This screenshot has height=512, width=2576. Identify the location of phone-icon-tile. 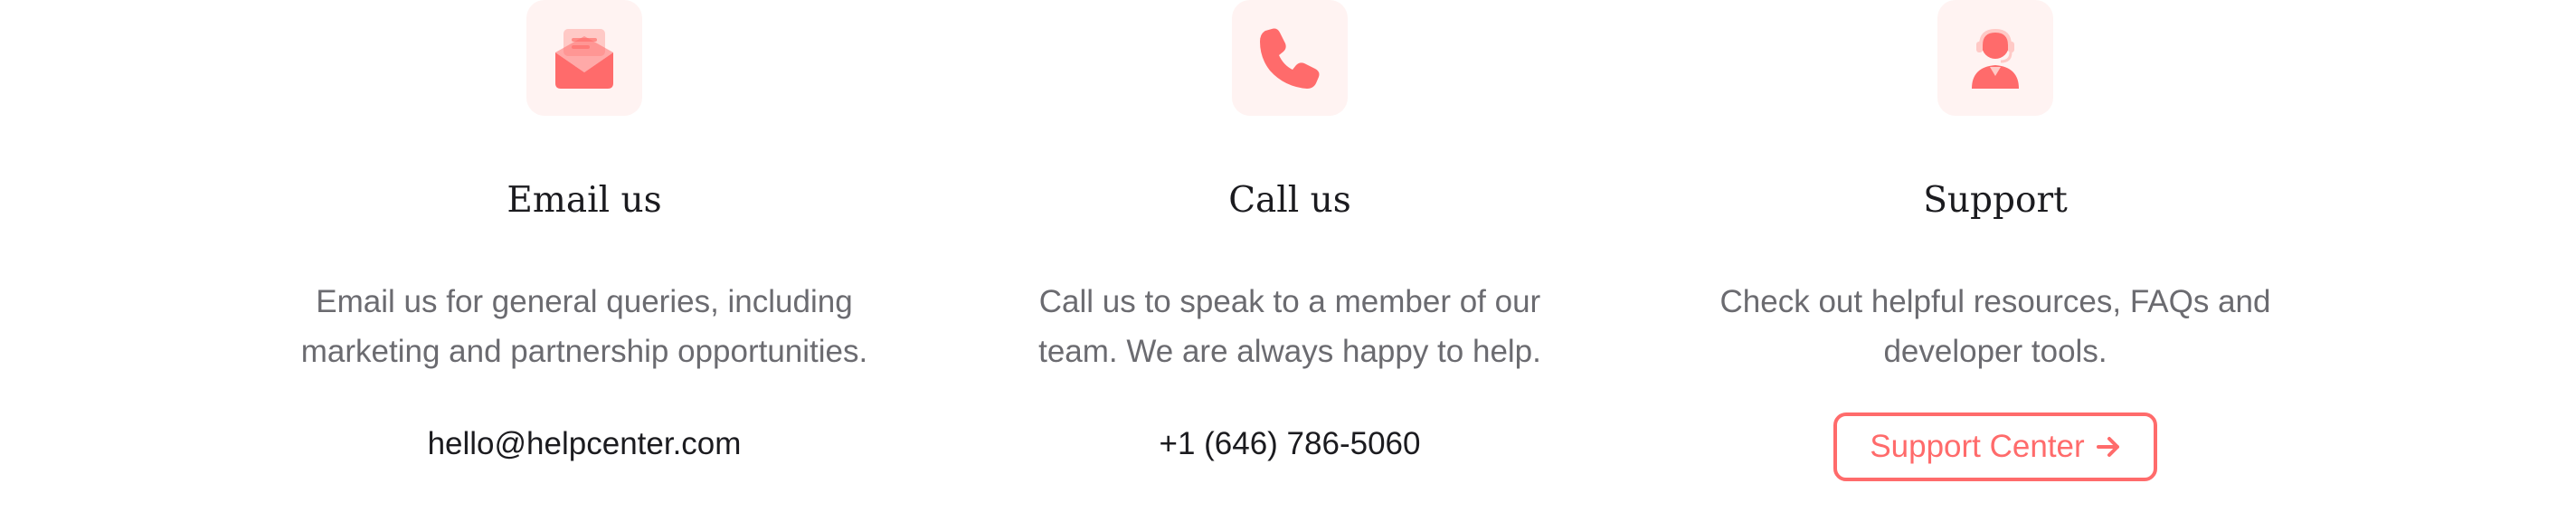
(1290, 58).